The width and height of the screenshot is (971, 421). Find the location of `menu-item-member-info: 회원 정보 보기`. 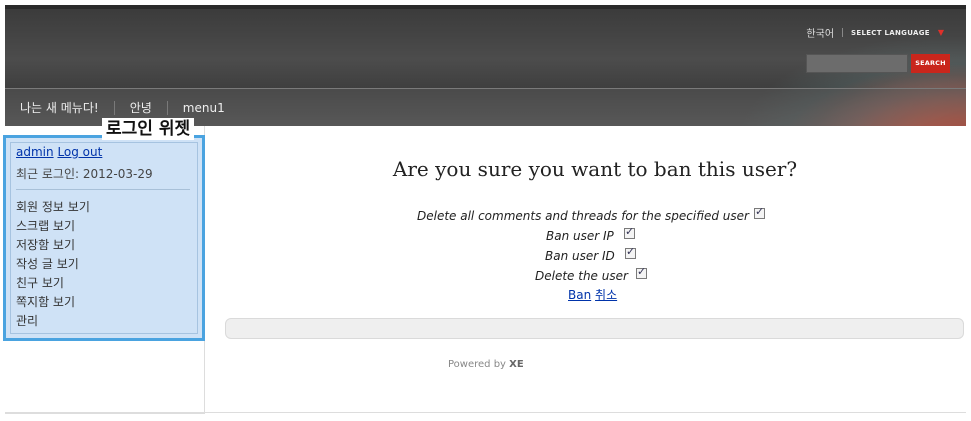

menu-item-member-info: 회원 정보 보기 is located at coordinates (53, 208).